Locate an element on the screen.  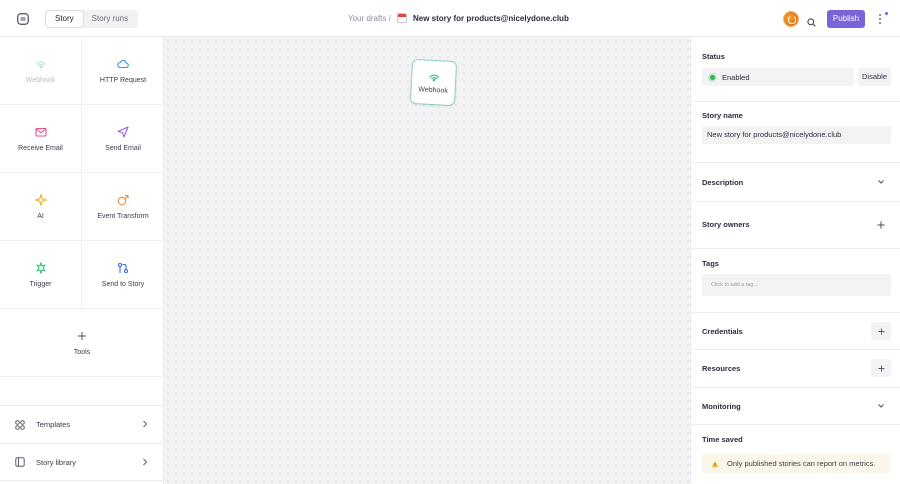
avatar is located at coordinates (791, 19).